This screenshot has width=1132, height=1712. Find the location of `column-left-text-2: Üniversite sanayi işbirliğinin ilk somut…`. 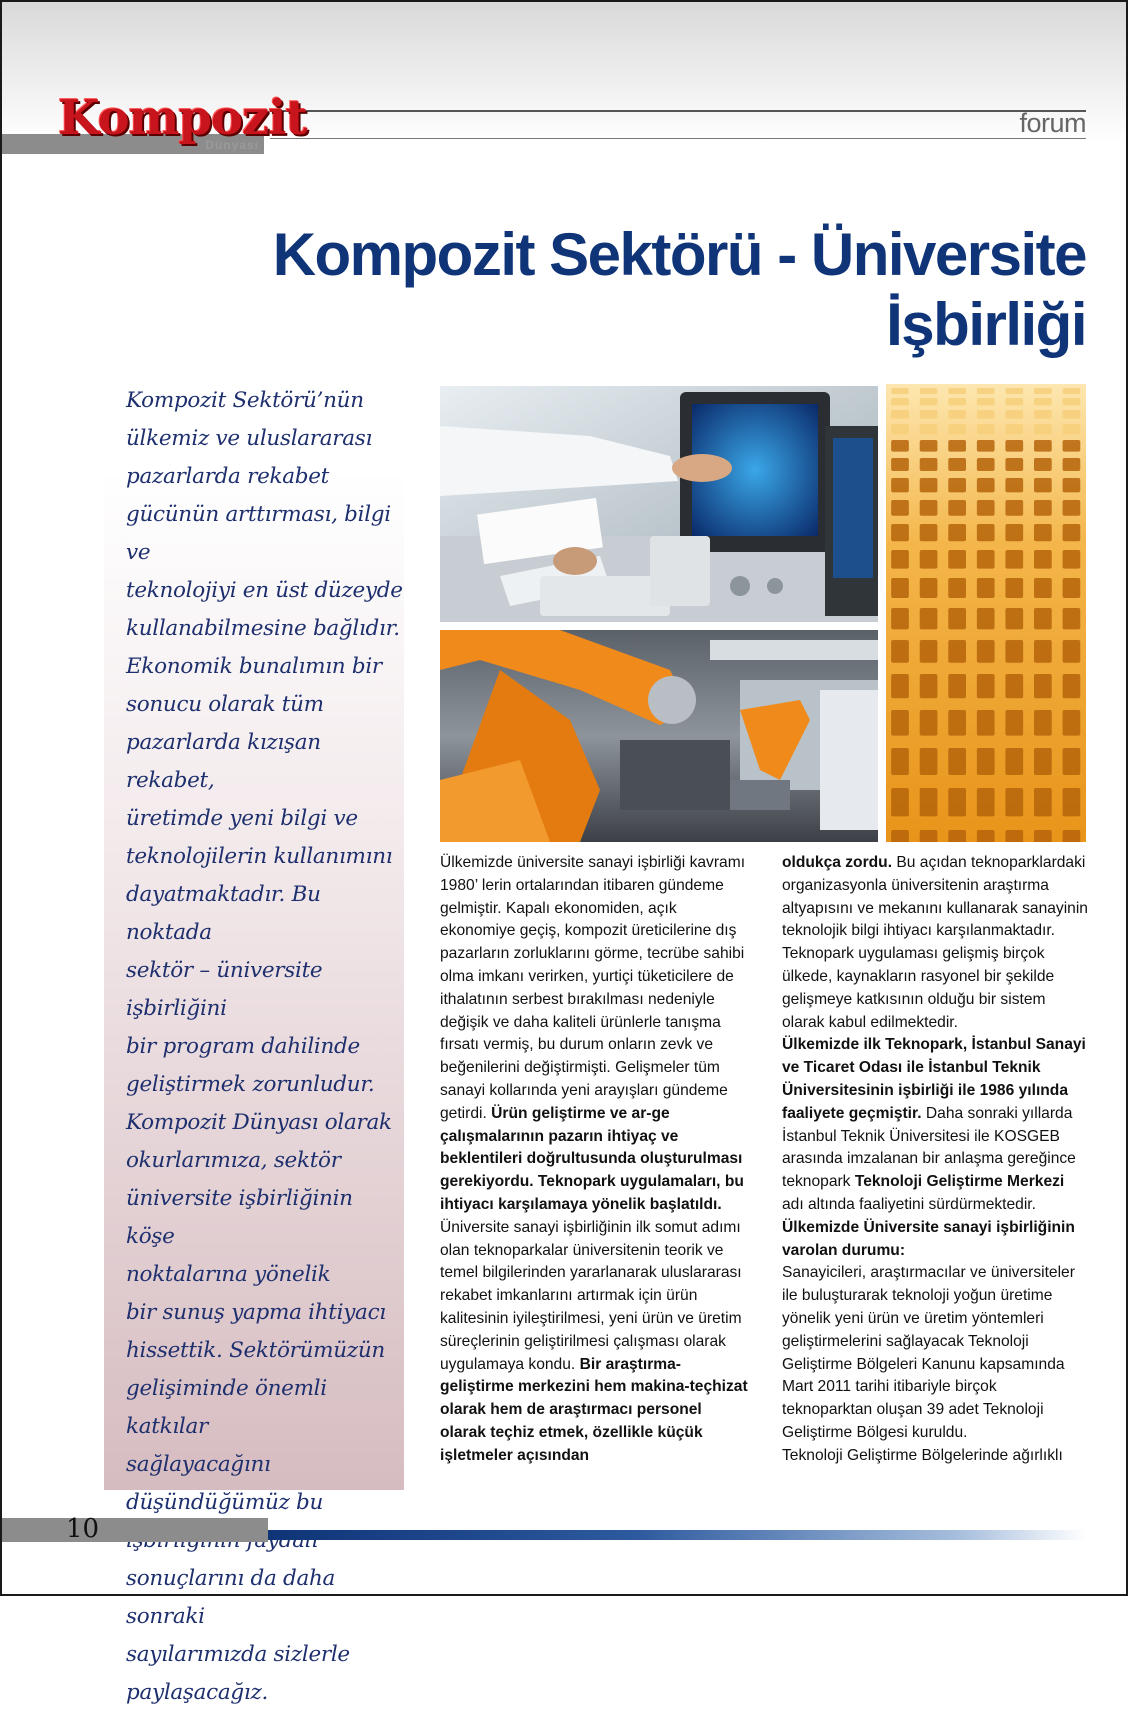

column-left-text-2: Üniversite sanayi işbirliğinin ilk somut… is located at coordinates (591, 1295).